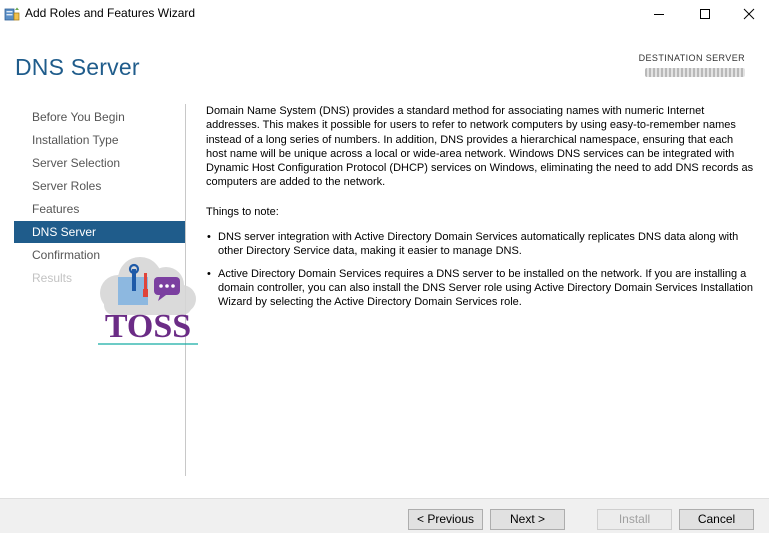  I want to click on nav-item-dns-server: DNS Server, so click(99, 232).